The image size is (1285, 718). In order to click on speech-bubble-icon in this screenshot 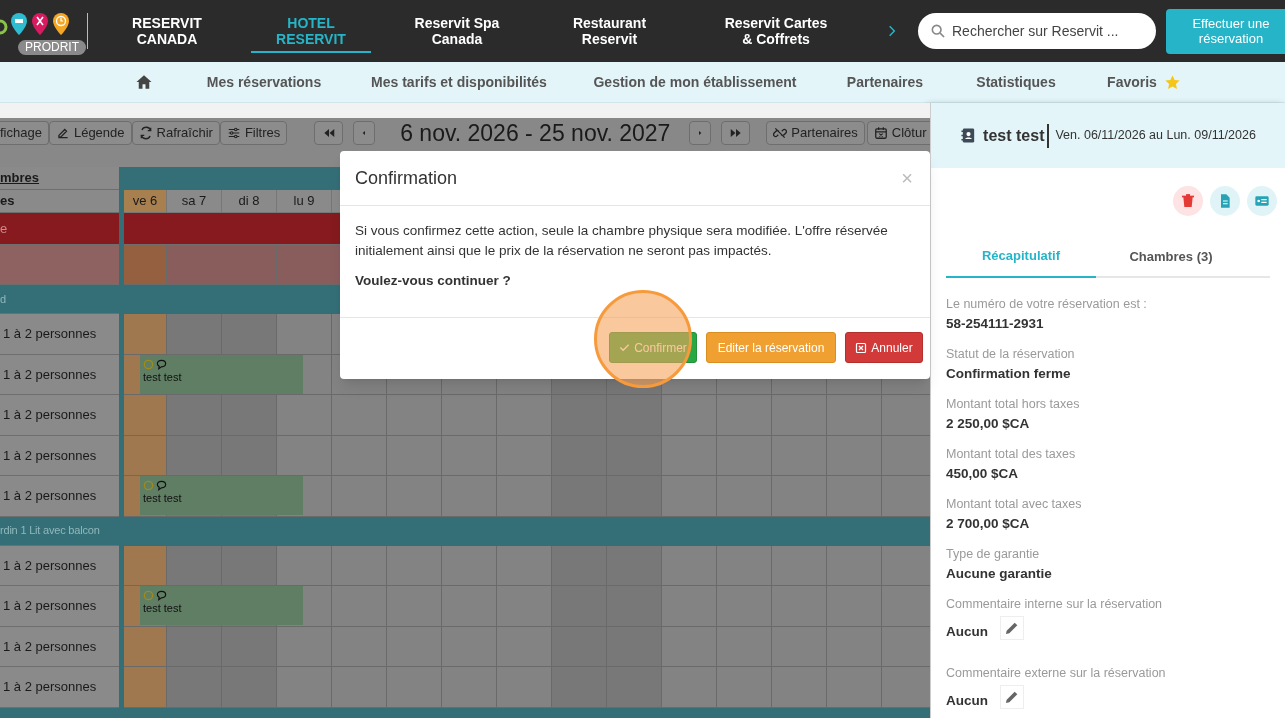, I will do `click(161, 595)`.